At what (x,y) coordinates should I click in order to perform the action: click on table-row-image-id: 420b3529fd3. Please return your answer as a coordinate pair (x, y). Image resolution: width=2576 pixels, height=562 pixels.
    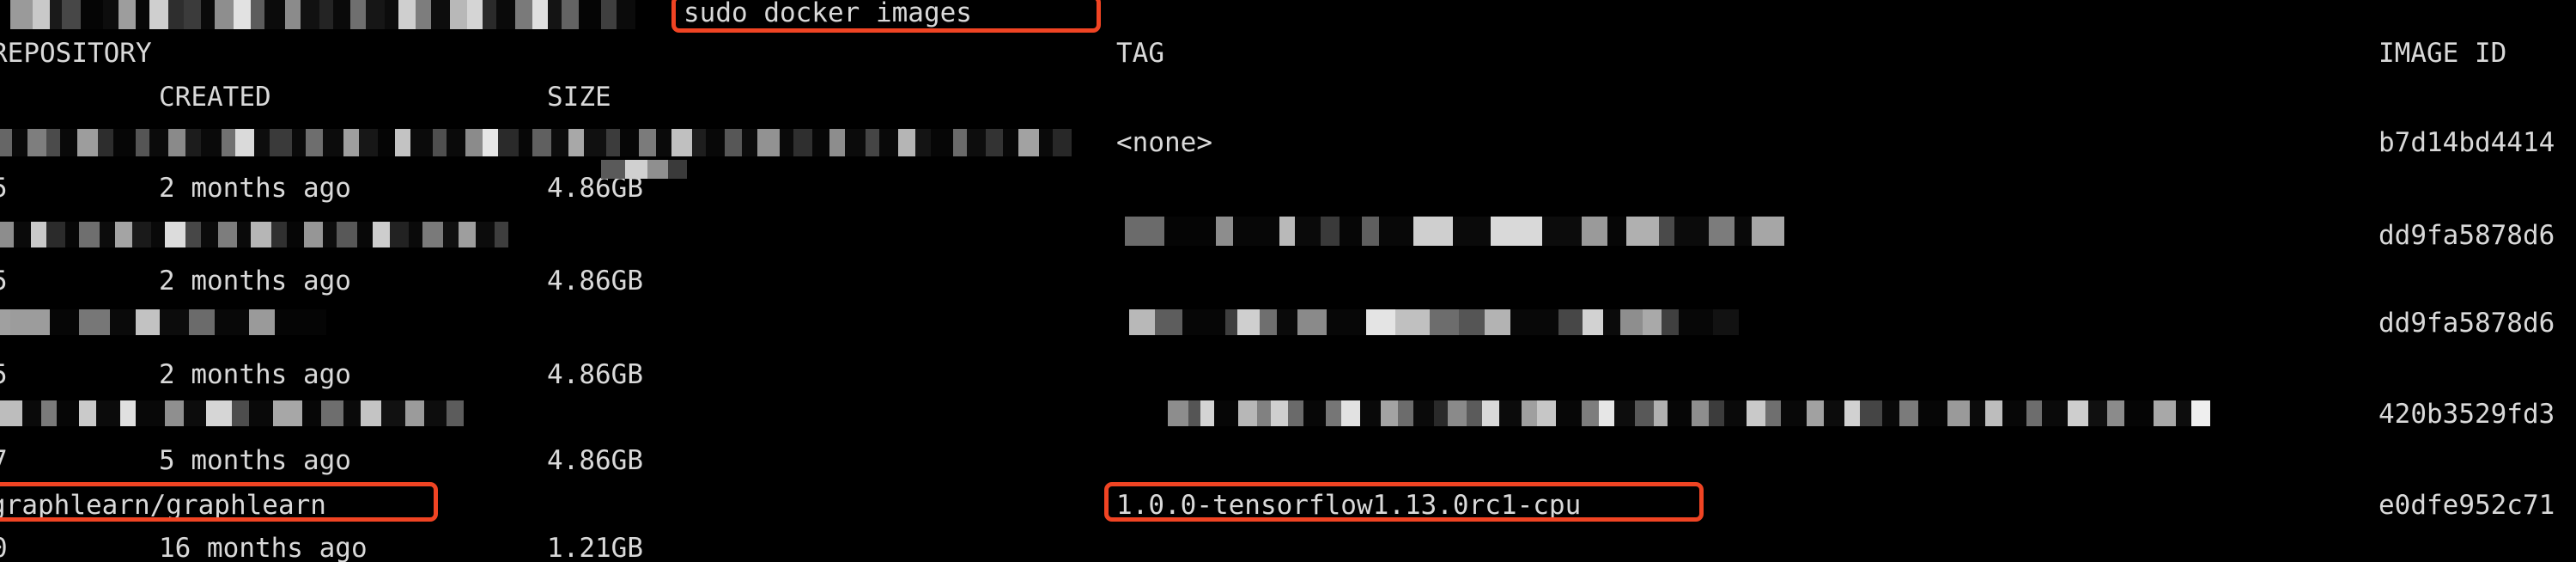
    Looking at the image, I should click on (2467, 414).